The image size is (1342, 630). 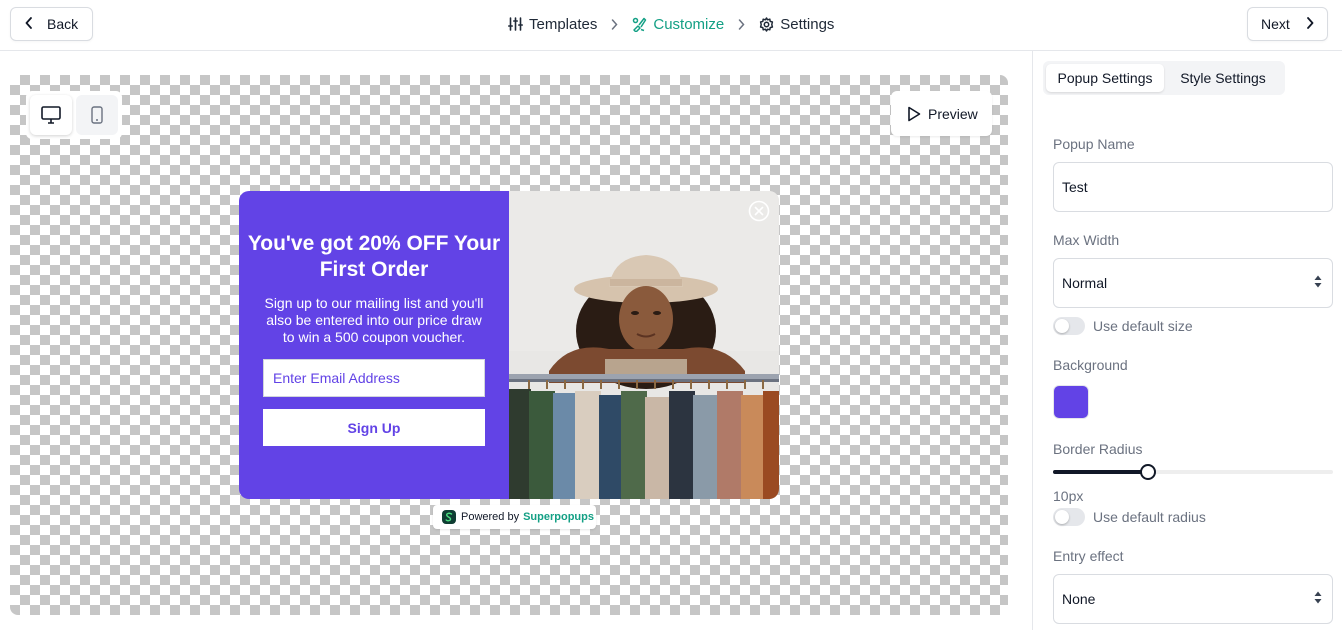 I want to click on max-width-select: Normal, so click(x=1193, y=283).